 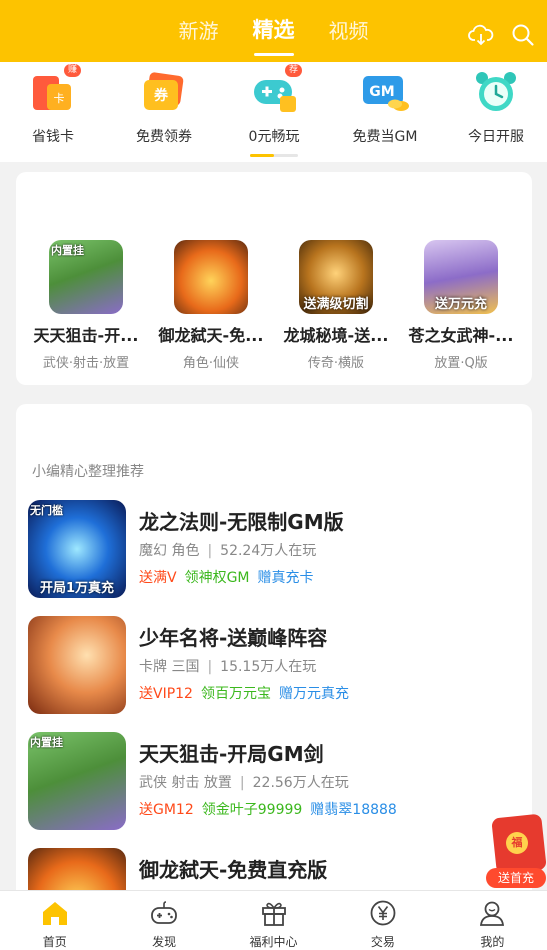 I want to click on game-meta: 卡牌 三国 | 15.15万人在玩, so click(x=228, y=667).